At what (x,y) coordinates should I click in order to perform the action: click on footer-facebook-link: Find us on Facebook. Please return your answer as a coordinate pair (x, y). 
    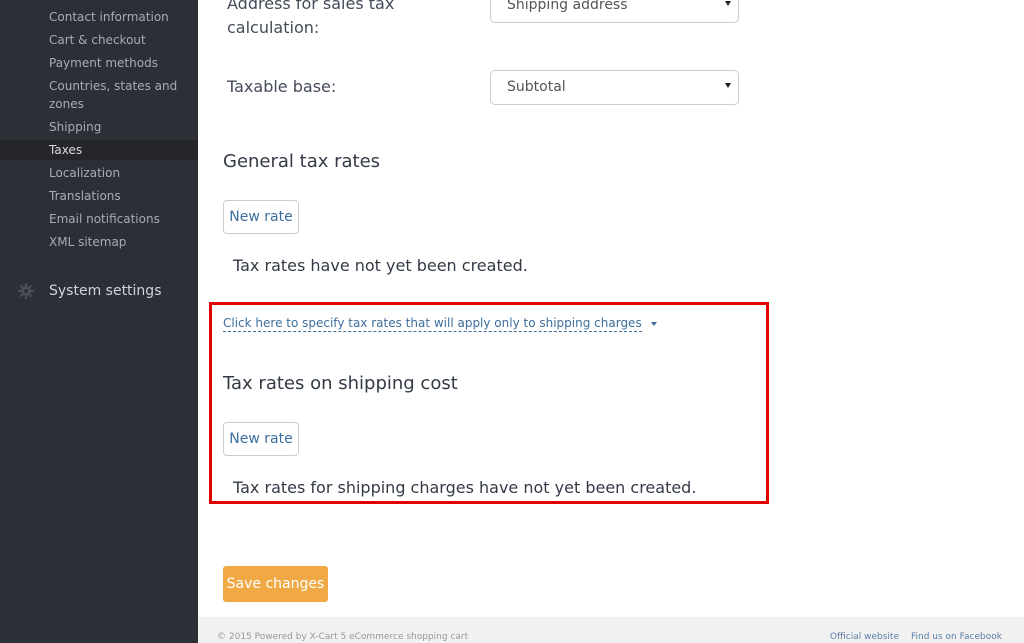
    Looking at the image, I should click on (956, 637).